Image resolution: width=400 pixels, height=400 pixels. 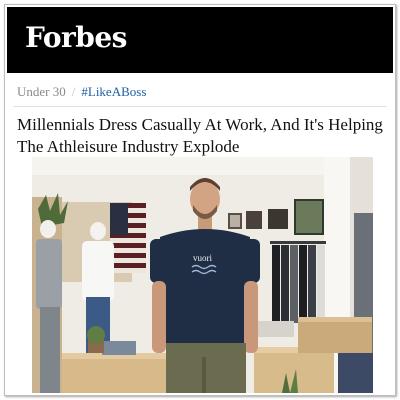 I want to click on flag-decor, so click(x=128, y=238).